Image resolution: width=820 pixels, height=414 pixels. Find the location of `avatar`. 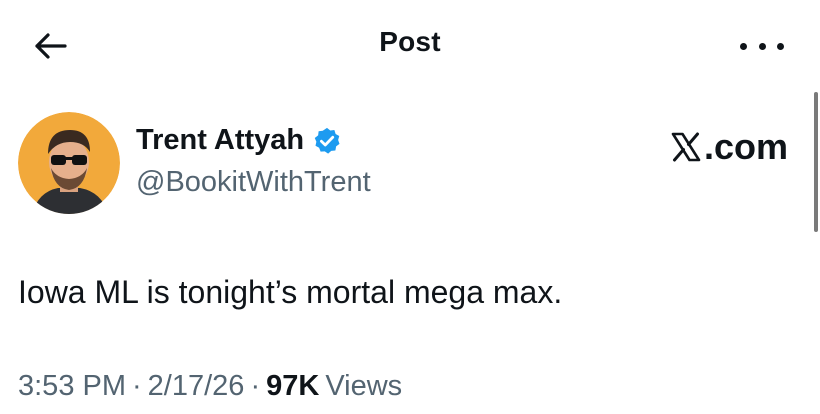

avatar is located at coordinates (69, 163).